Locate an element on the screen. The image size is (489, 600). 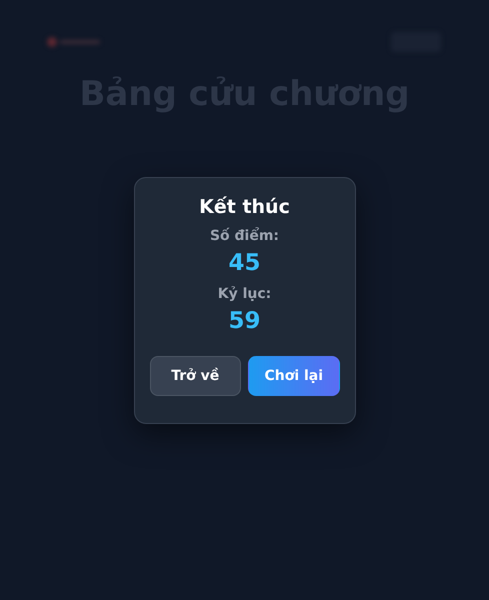
score-value: 45 is located at coordinates (244, 263).